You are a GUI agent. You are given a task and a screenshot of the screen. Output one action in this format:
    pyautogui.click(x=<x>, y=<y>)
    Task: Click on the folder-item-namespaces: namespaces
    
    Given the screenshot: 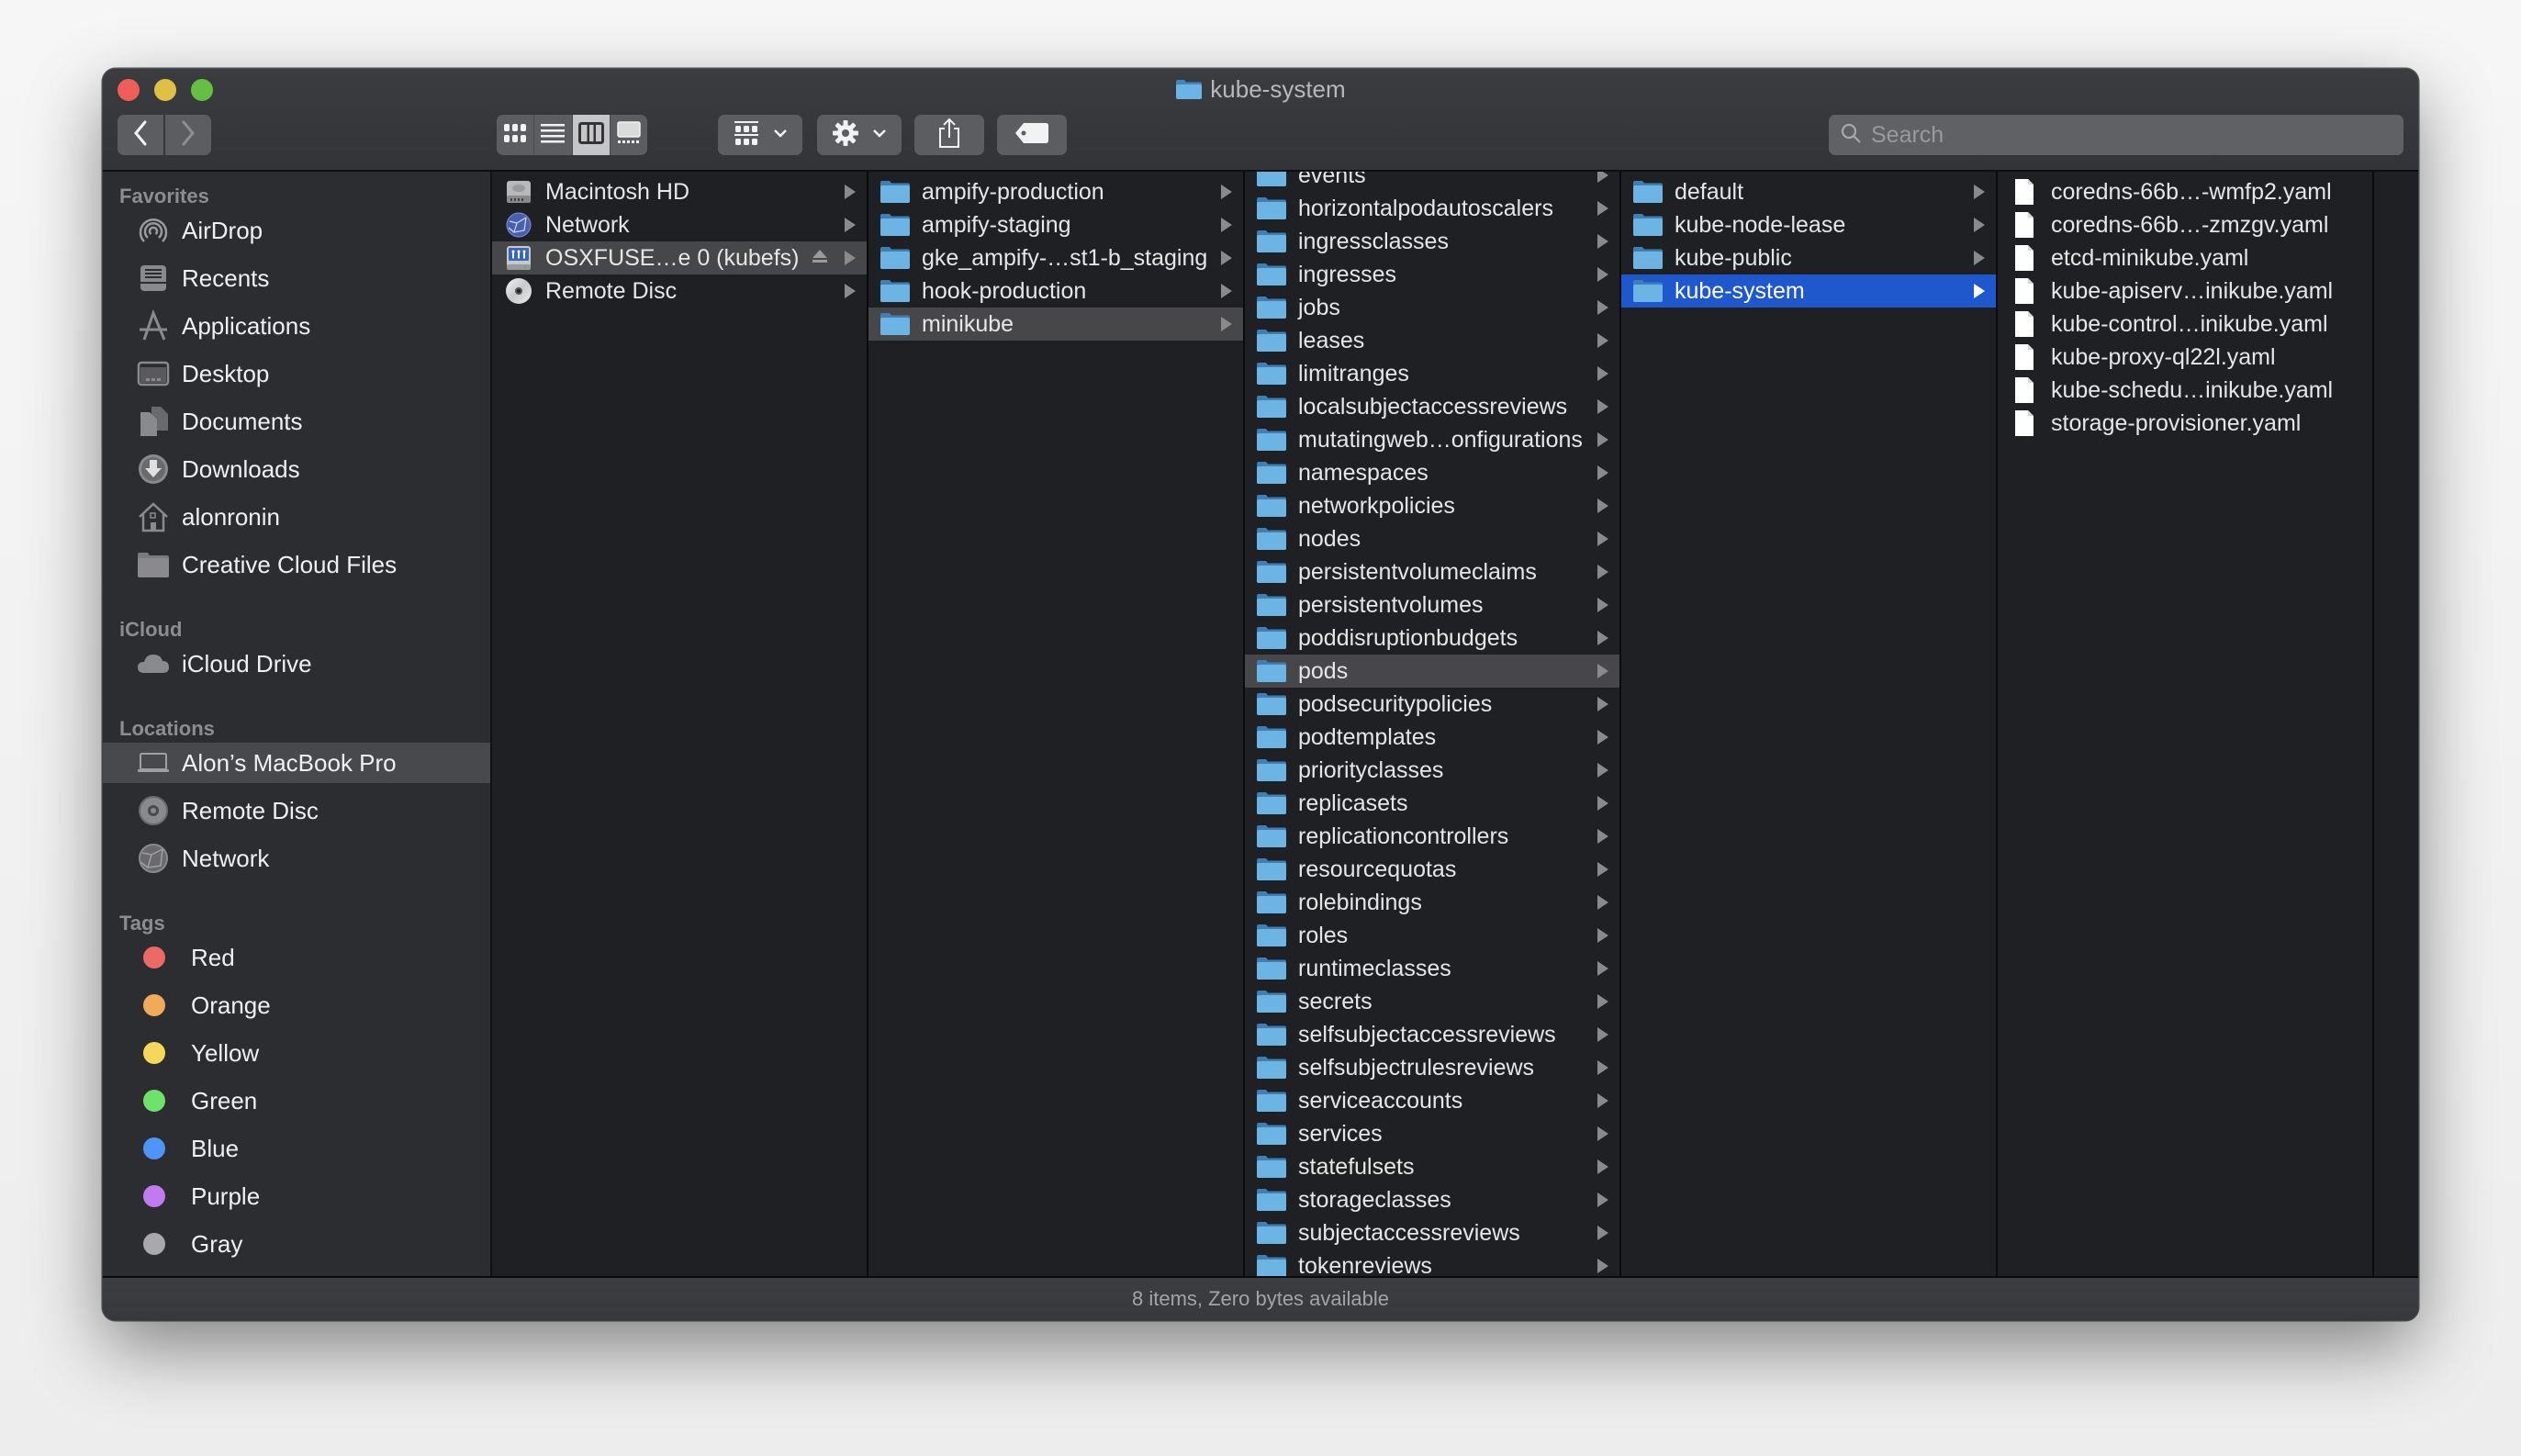 What is the action you would take?
    pyautogui.click(x=1432, y=472)
    